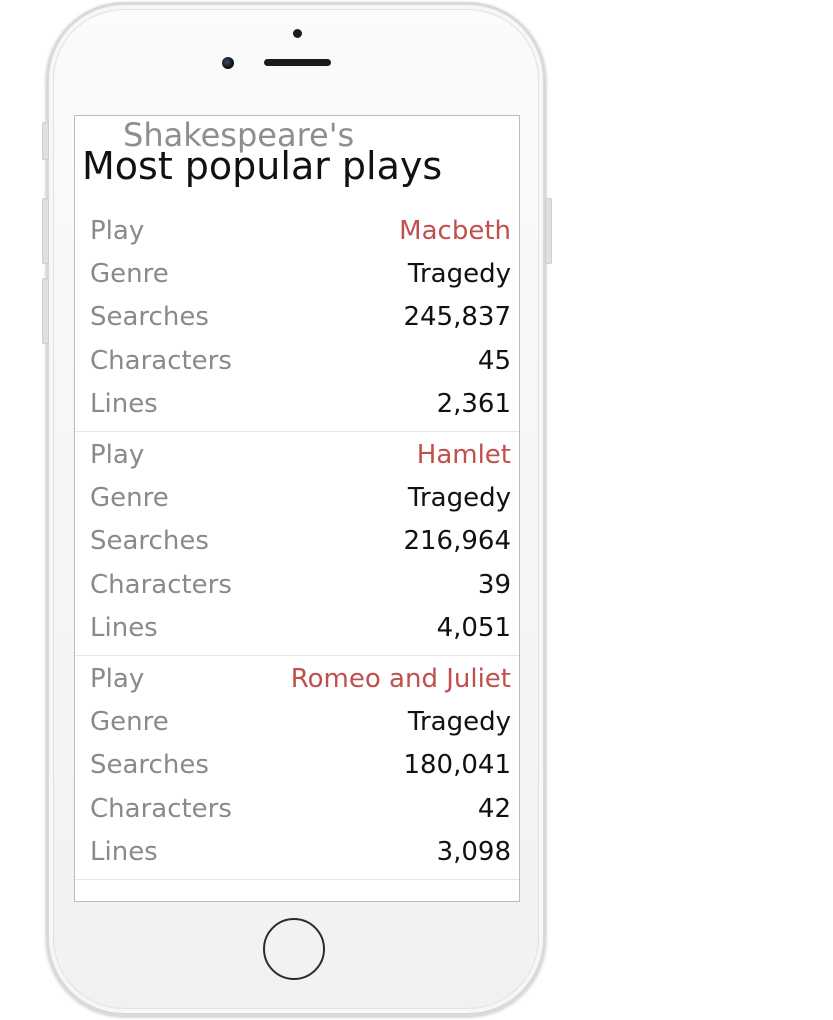 The image size is (833, 1020). I want to click on play-row: Play Macbeth, so click(300, 230).